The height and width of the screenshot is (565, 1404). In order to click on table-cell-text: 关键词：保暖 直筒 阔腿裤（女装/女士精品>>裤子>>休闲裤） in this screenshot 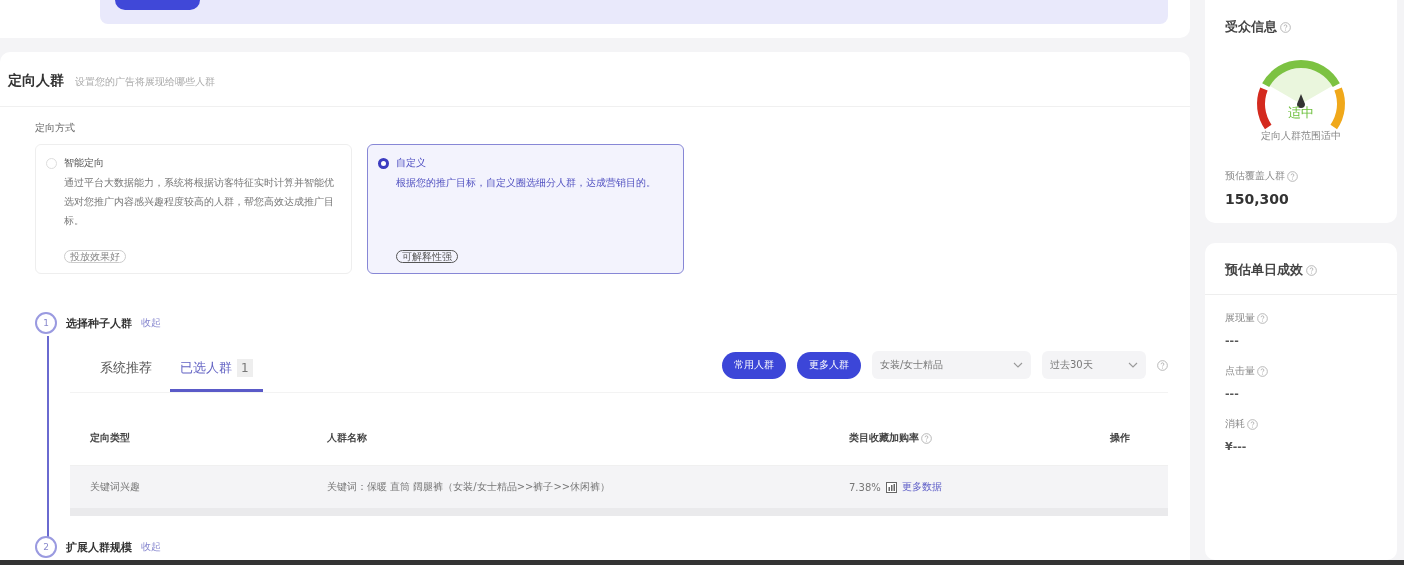, I will do `click(469, 487)`.